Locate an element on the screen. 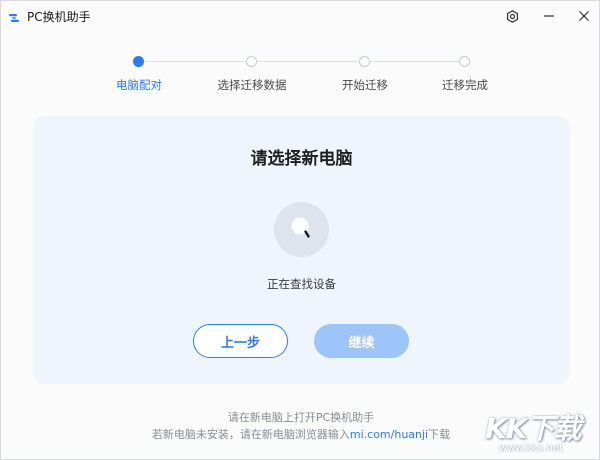 The image size is (600, 460). watermark-text: KK下载 is located at coordinates (533, 428).